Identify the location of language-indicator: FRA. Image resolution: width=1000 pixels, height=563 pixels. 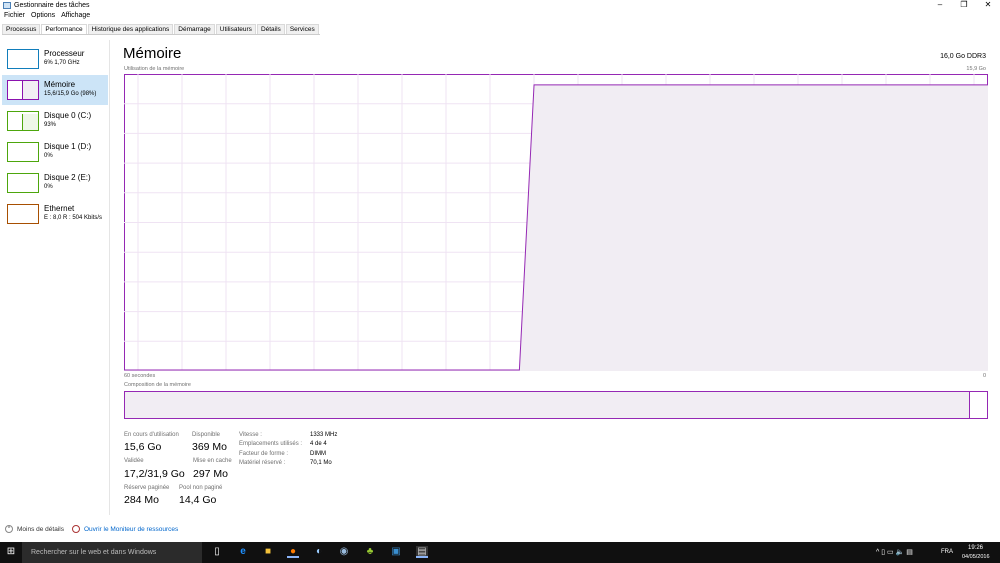
(947, 552).